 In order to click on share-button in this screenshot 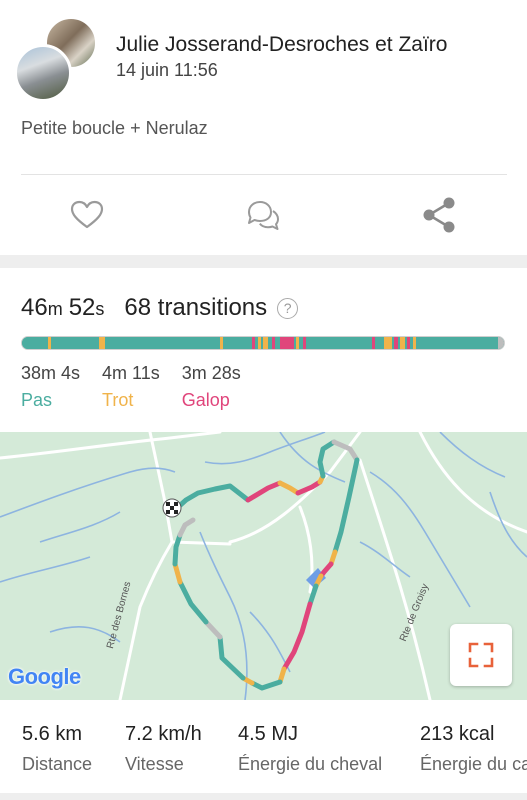, I will do `click(439, 215)`.